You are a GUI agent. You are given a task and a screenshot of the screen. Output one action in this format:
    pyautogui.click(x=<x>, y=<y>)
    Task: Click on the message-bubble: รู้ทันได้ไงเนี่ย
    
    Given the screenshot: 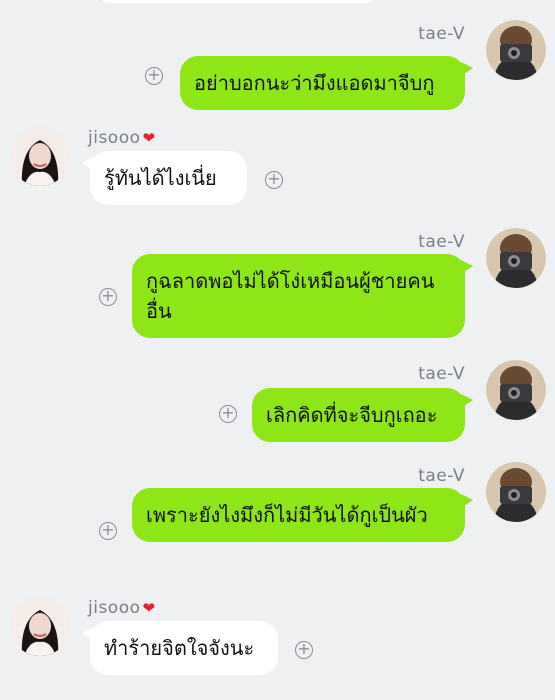 What is the action you would take?
    pyautogui.click(x=164, y=178)
    